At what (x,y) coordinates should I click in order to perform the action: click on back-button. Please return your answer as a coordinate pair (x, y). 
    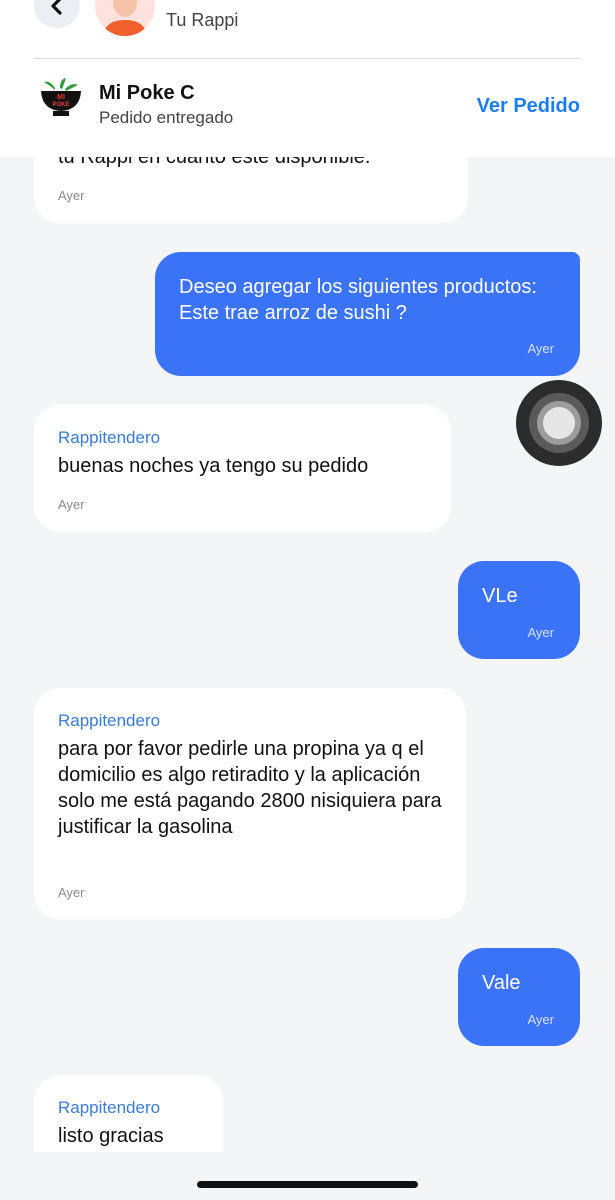
    Looking at the image, I should click on (57, 14).